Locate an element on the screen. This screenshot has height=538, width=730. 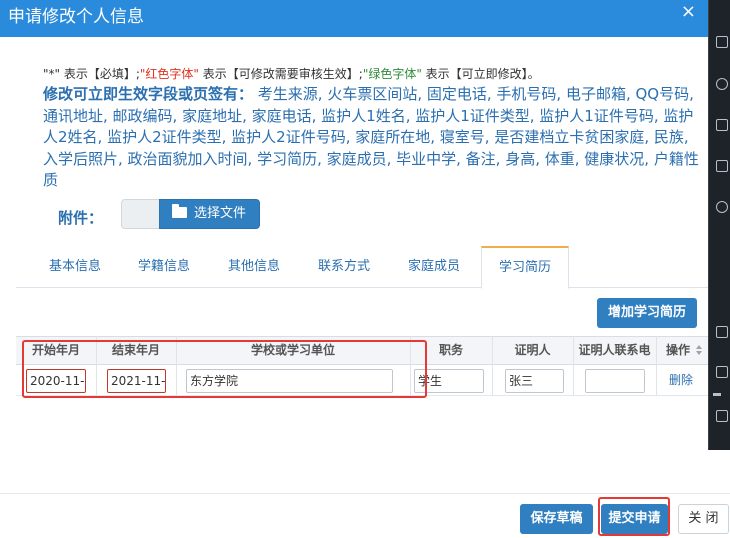
tab-enrollment-info: 学籍信息 is located at coordinates (164, 267).